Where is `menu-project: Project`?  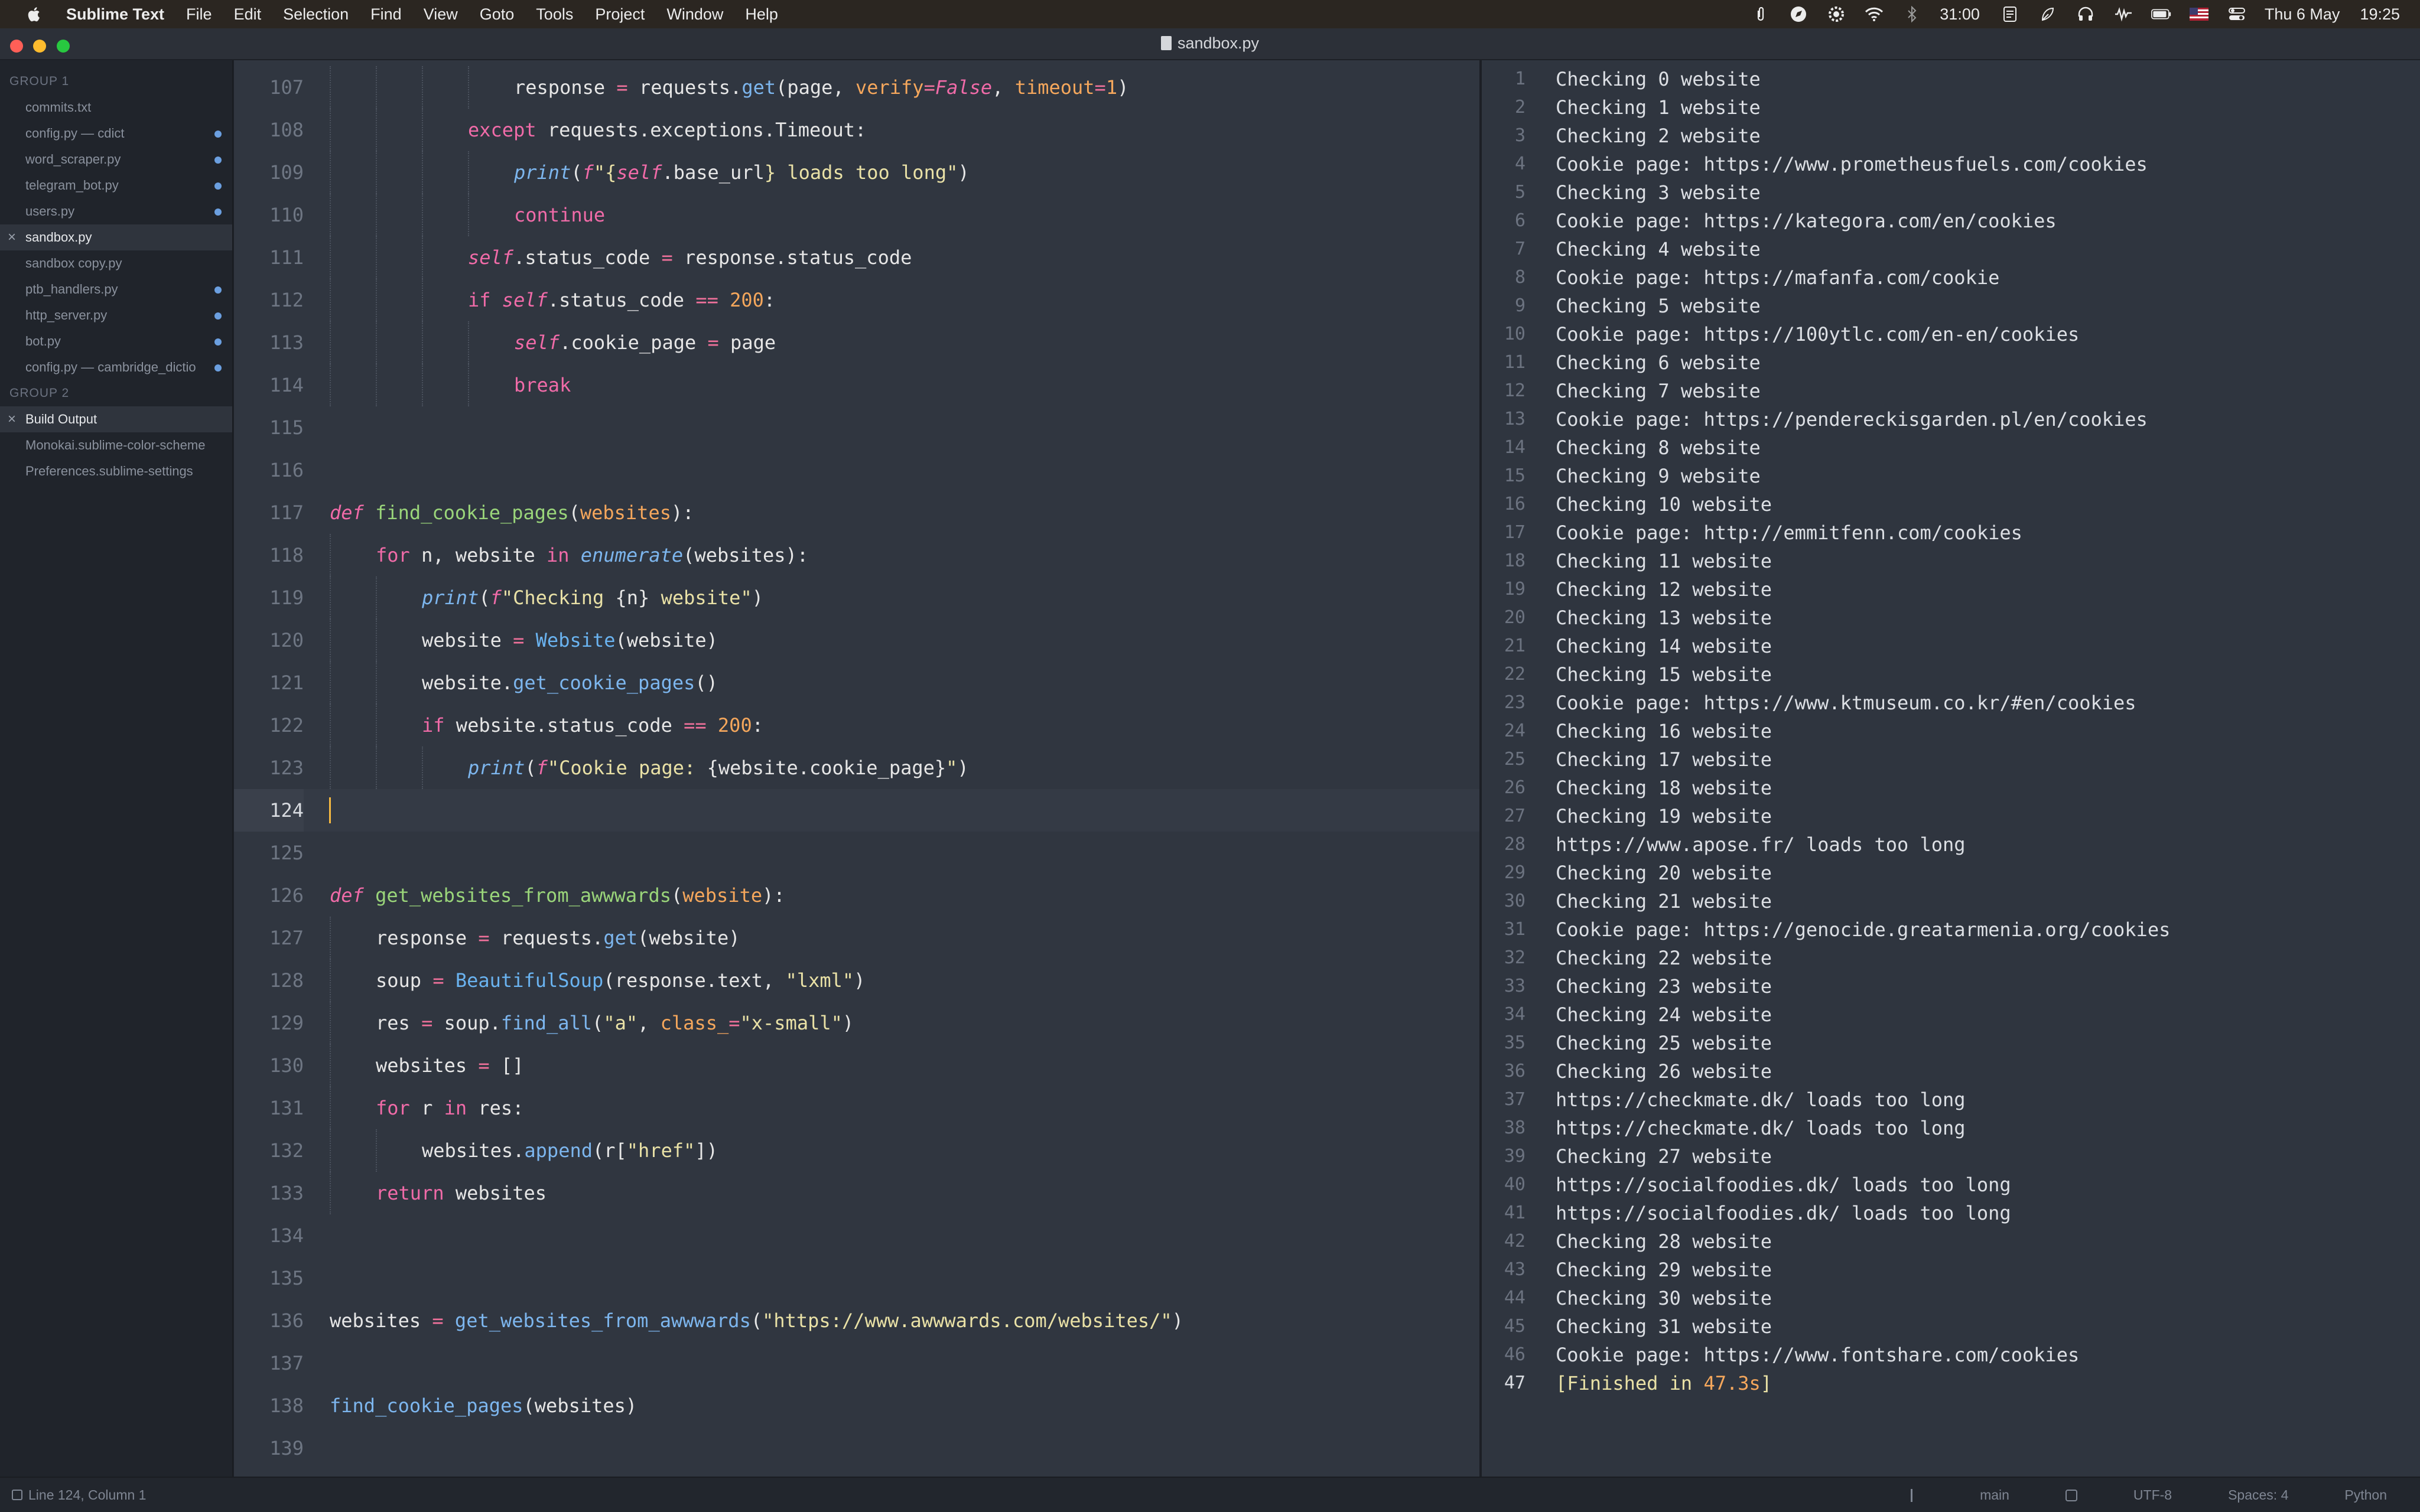 menu-project: Project is located at coordinates (620, 14).